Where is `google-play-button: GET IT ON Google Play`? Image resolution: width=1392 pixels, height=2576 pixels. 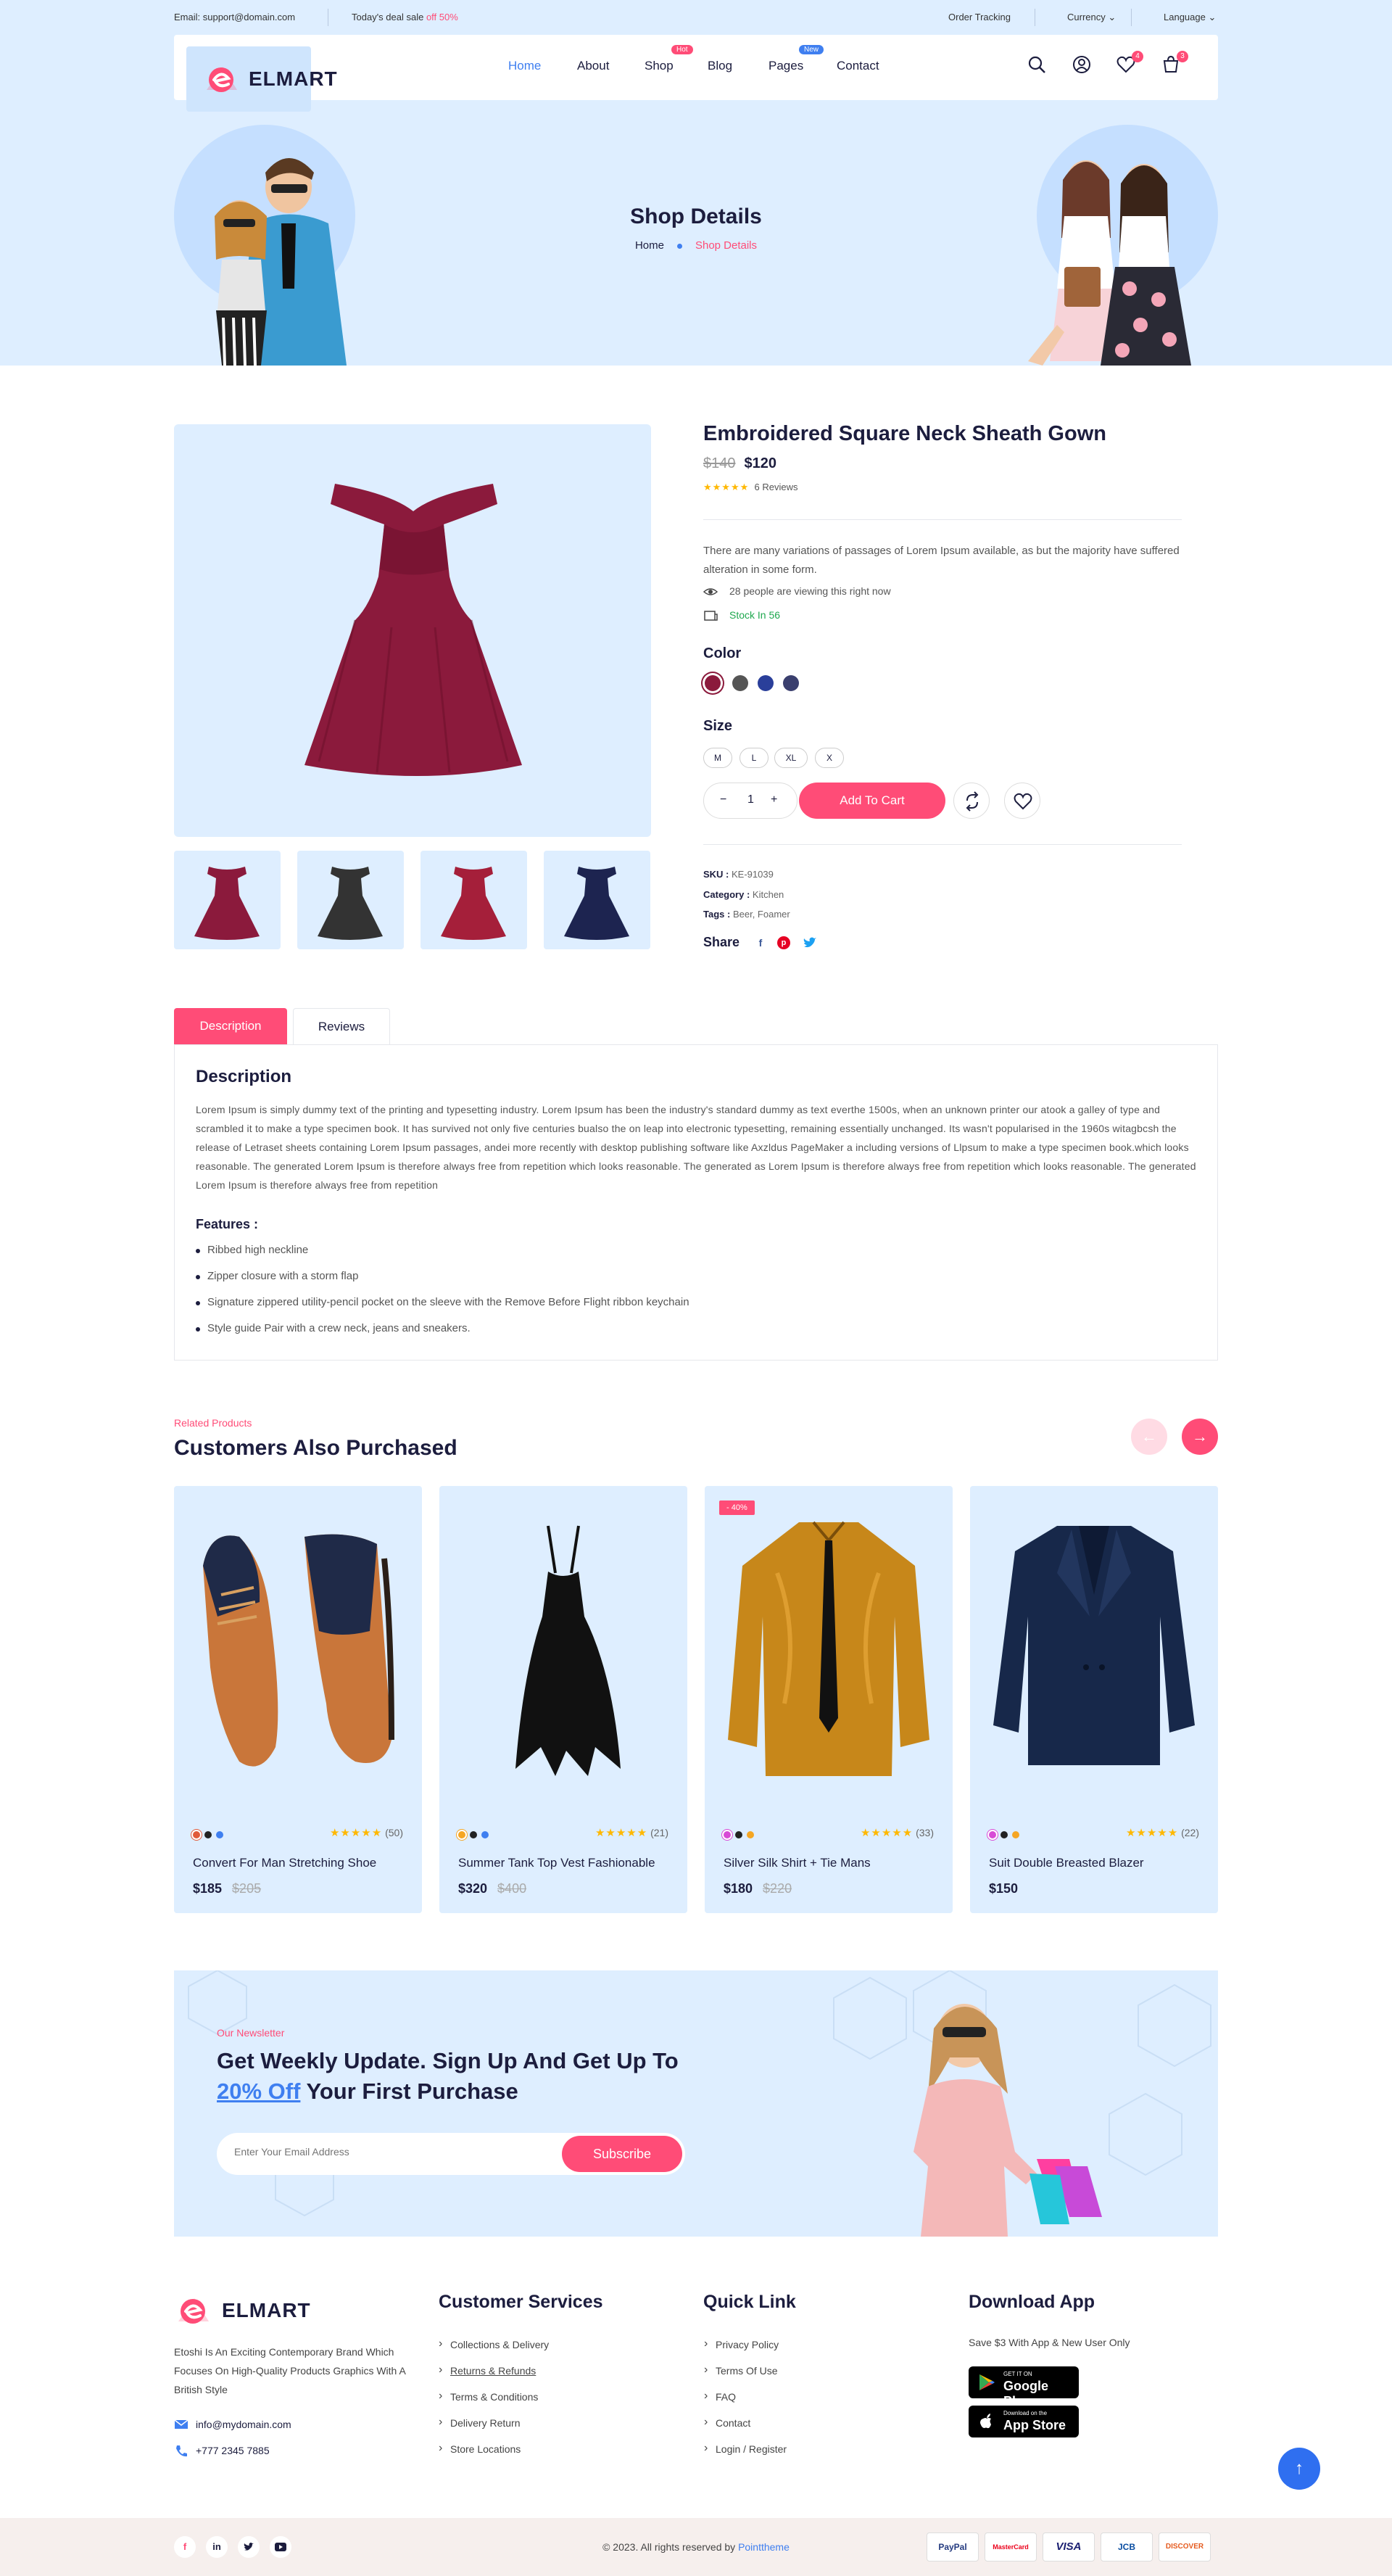
google-play-button: GET IT ON Google Play is located at coordinates (1024, 2387).